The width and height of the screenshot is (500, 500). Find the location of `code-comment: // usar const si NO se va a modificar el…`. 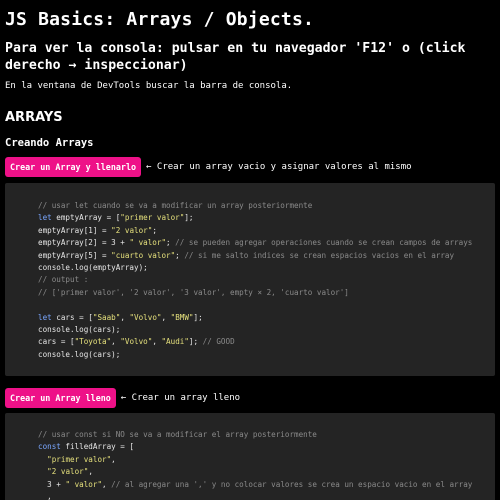

code-comment: // usar const si NO se va a modificar el… is located at coordinates (177, 434).